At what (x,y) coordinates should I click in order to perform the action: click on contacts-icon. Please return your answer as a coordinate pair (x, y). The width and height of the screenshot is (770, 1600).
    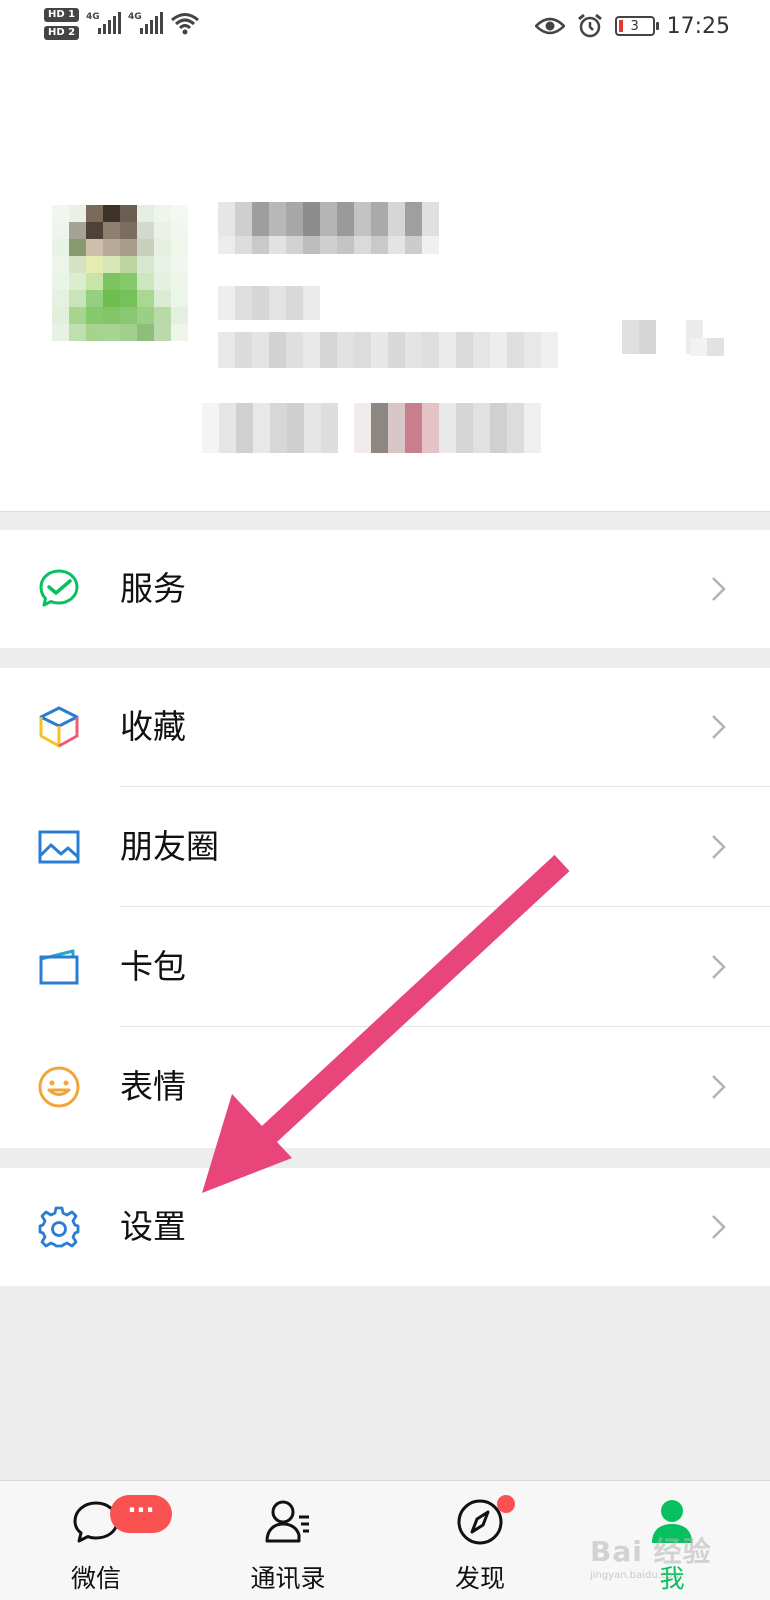
    Looking at the image, I should click on (287, 1521).